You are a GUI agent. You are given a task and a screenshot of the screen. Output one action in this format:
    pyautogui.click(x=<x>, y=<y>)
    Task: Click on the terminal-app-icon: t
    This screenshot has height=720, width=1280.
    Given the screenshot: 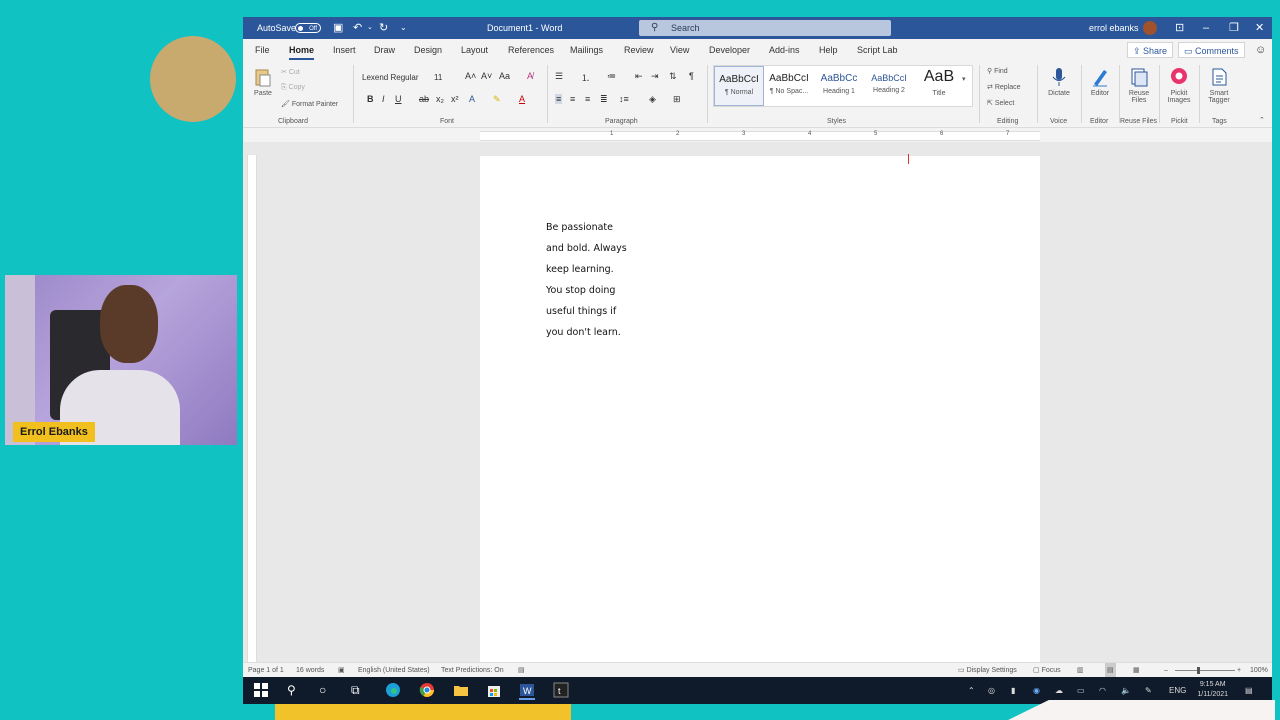 What is the action you would take?
    pyautogui.click(x=561, y=690)
    